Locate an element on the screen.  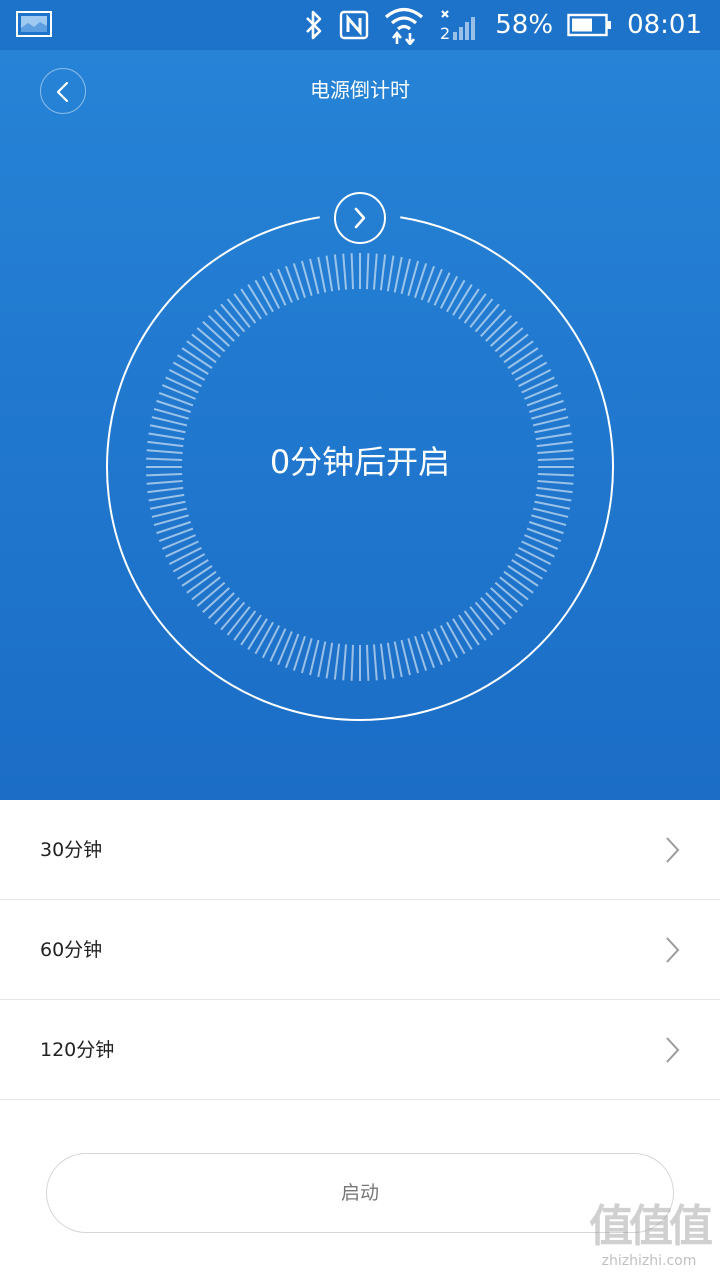
nfc-icon is located at coordinates (354, 25).